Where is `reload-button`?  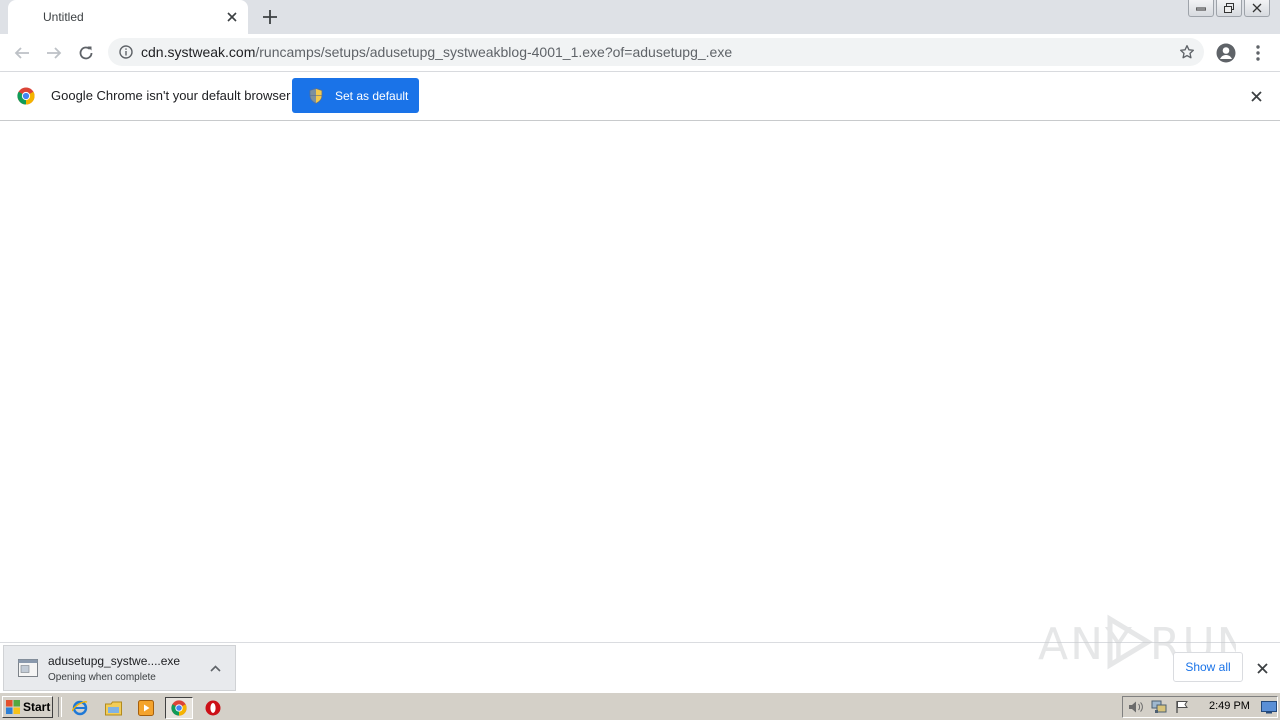 reload-button is located at coordinates (86, 53).